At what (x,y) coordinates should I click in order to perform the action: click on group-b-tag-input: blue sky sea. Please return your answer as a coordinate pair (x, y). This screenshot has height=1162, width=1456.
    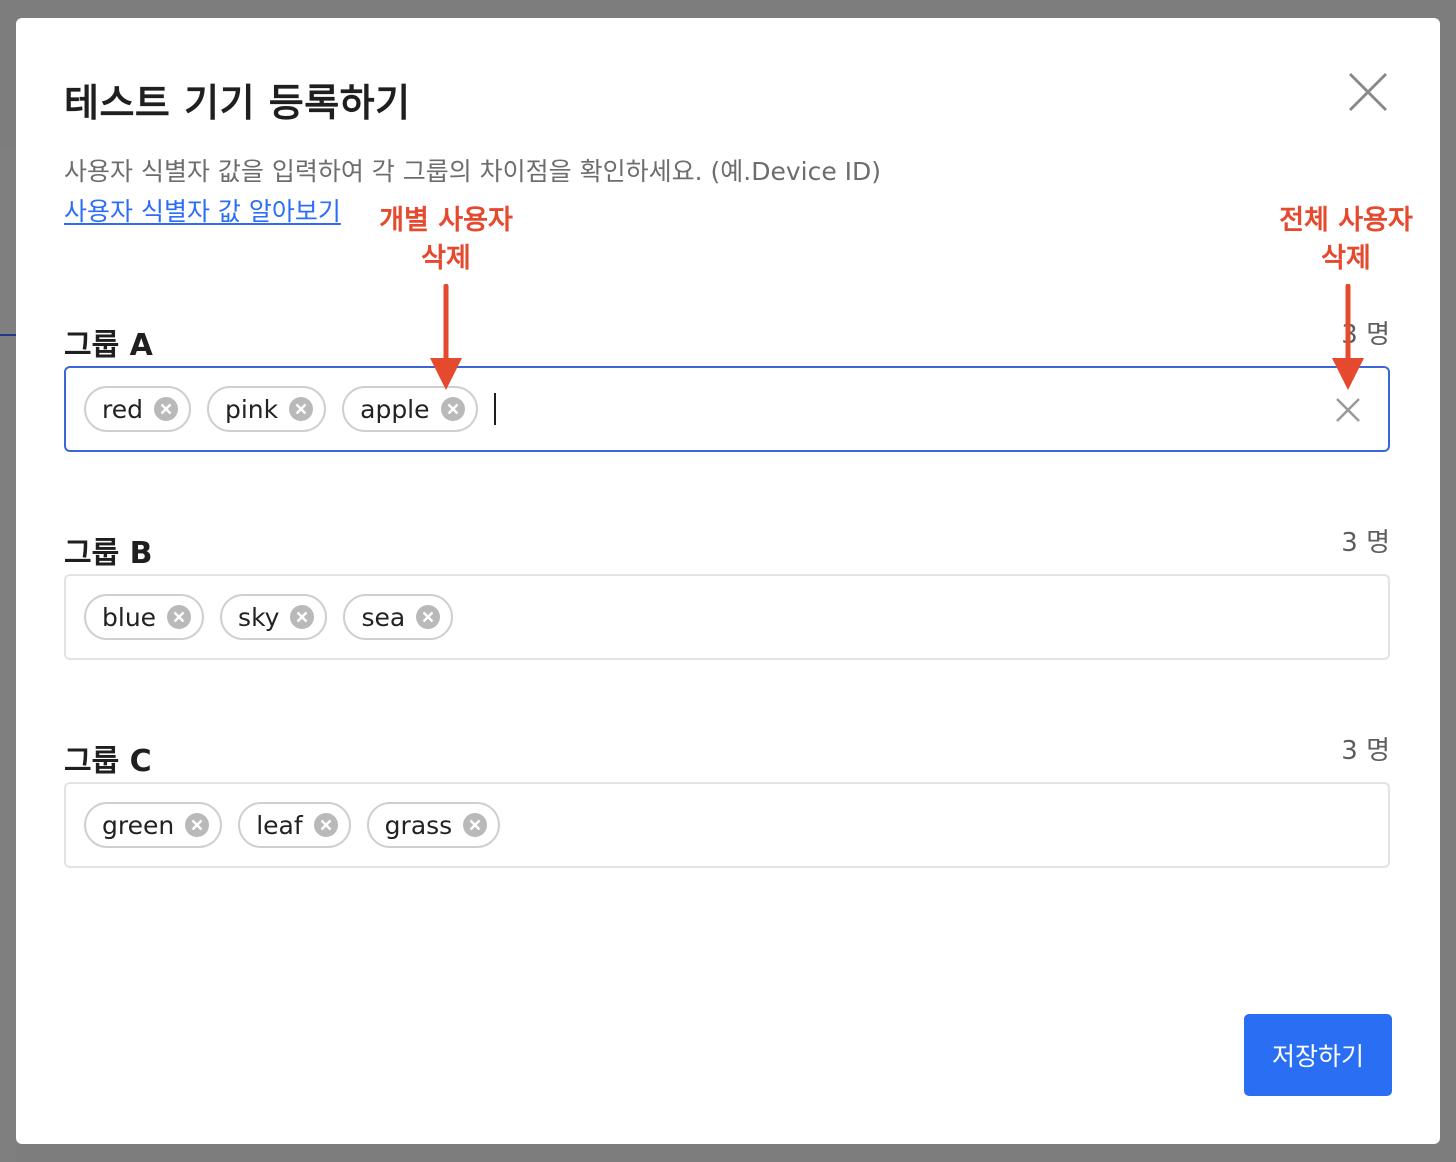
    Looking at the image, I should click on (727, 617).